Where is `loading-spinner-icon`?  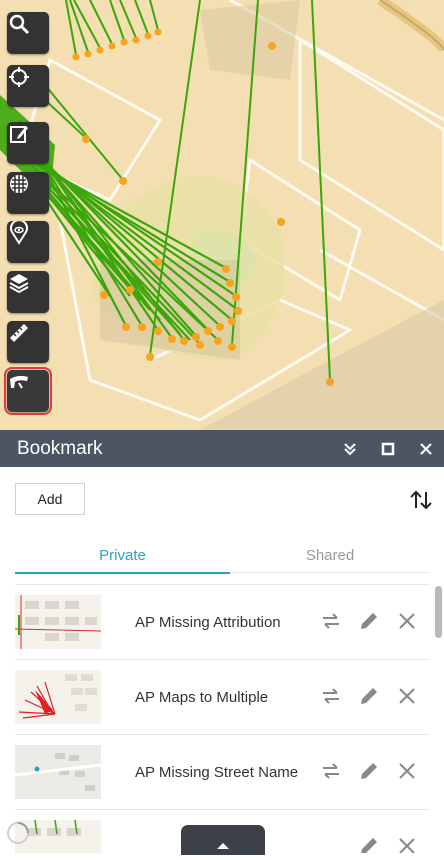 loading-spinner-icon is located at coordinates (18, 833).